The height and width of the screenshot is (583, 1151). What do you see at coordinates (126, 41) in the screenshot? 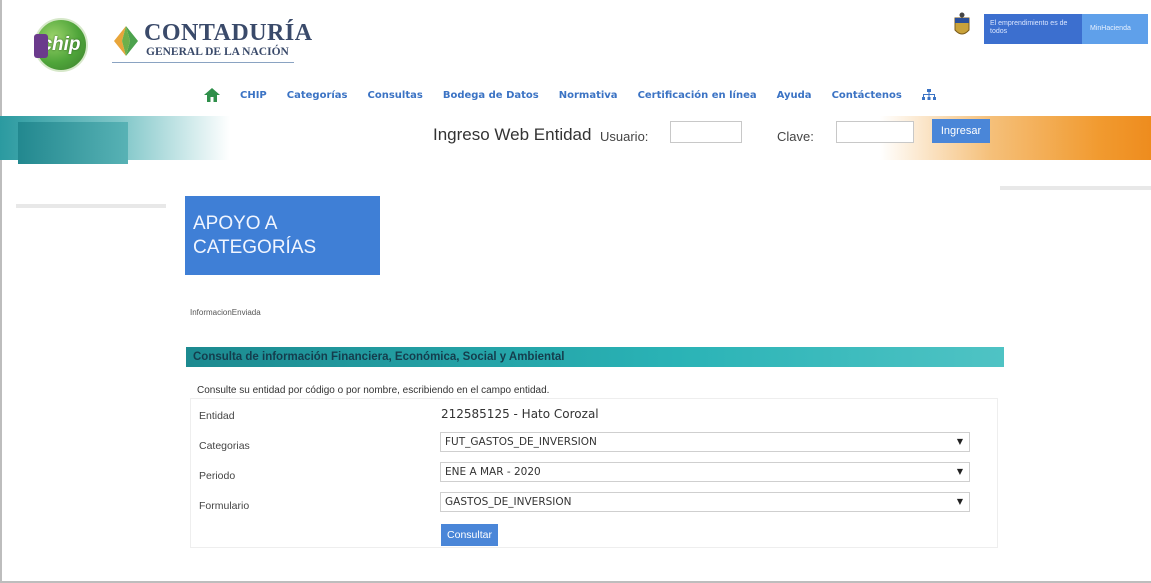
I see `contaduria-logo-icon` at bounding box center [126, 41].